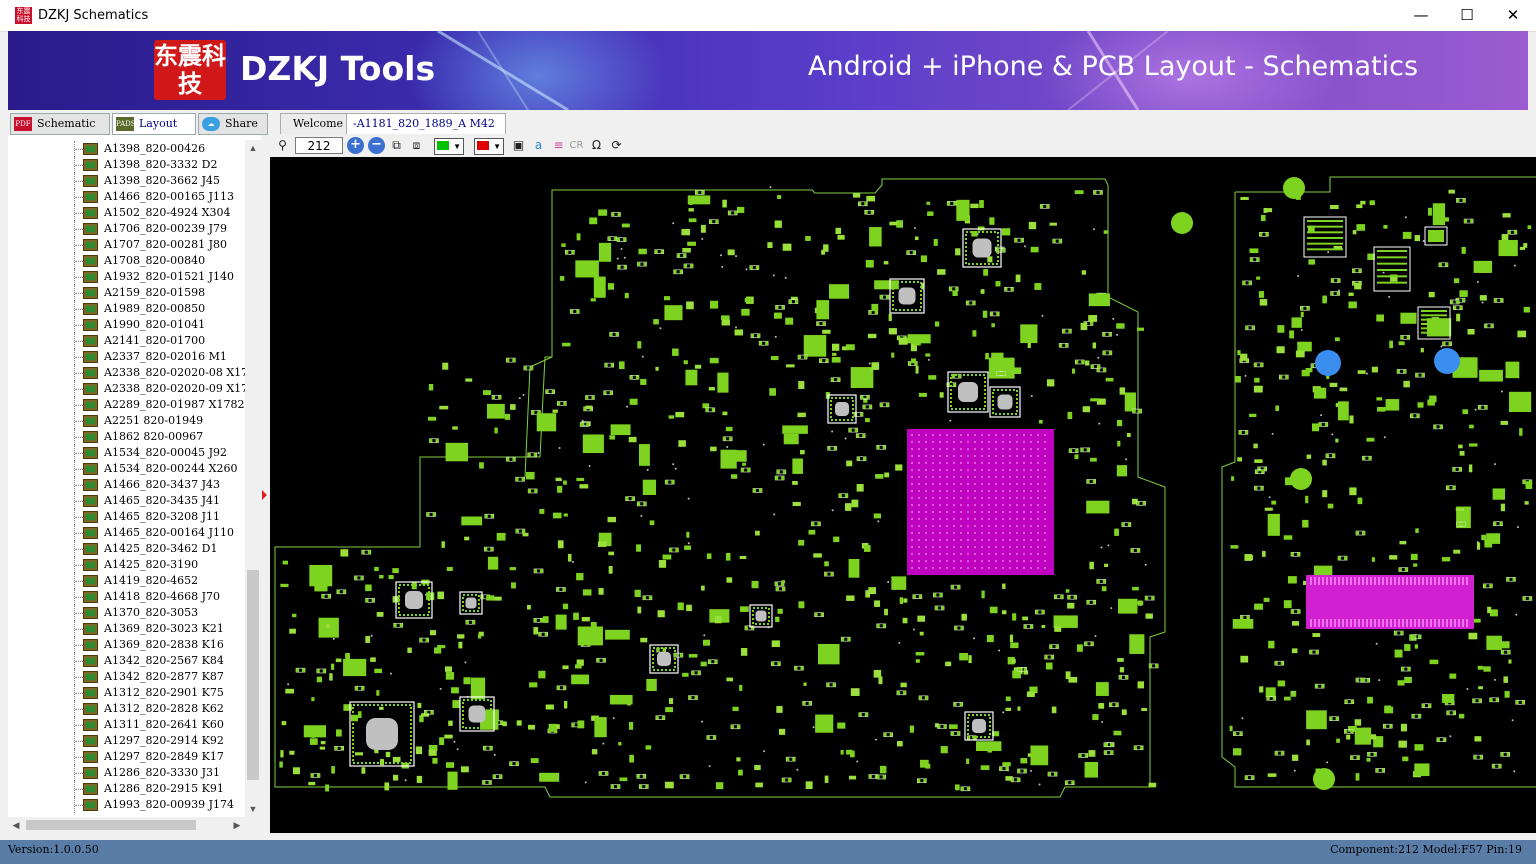 The height and width of the screenshot is (864, 1536). What do you see at coordinates (489, 146) in the screenshot?
I see `layer-color-bottom-select: ▼` at bounding box center [489, 146].